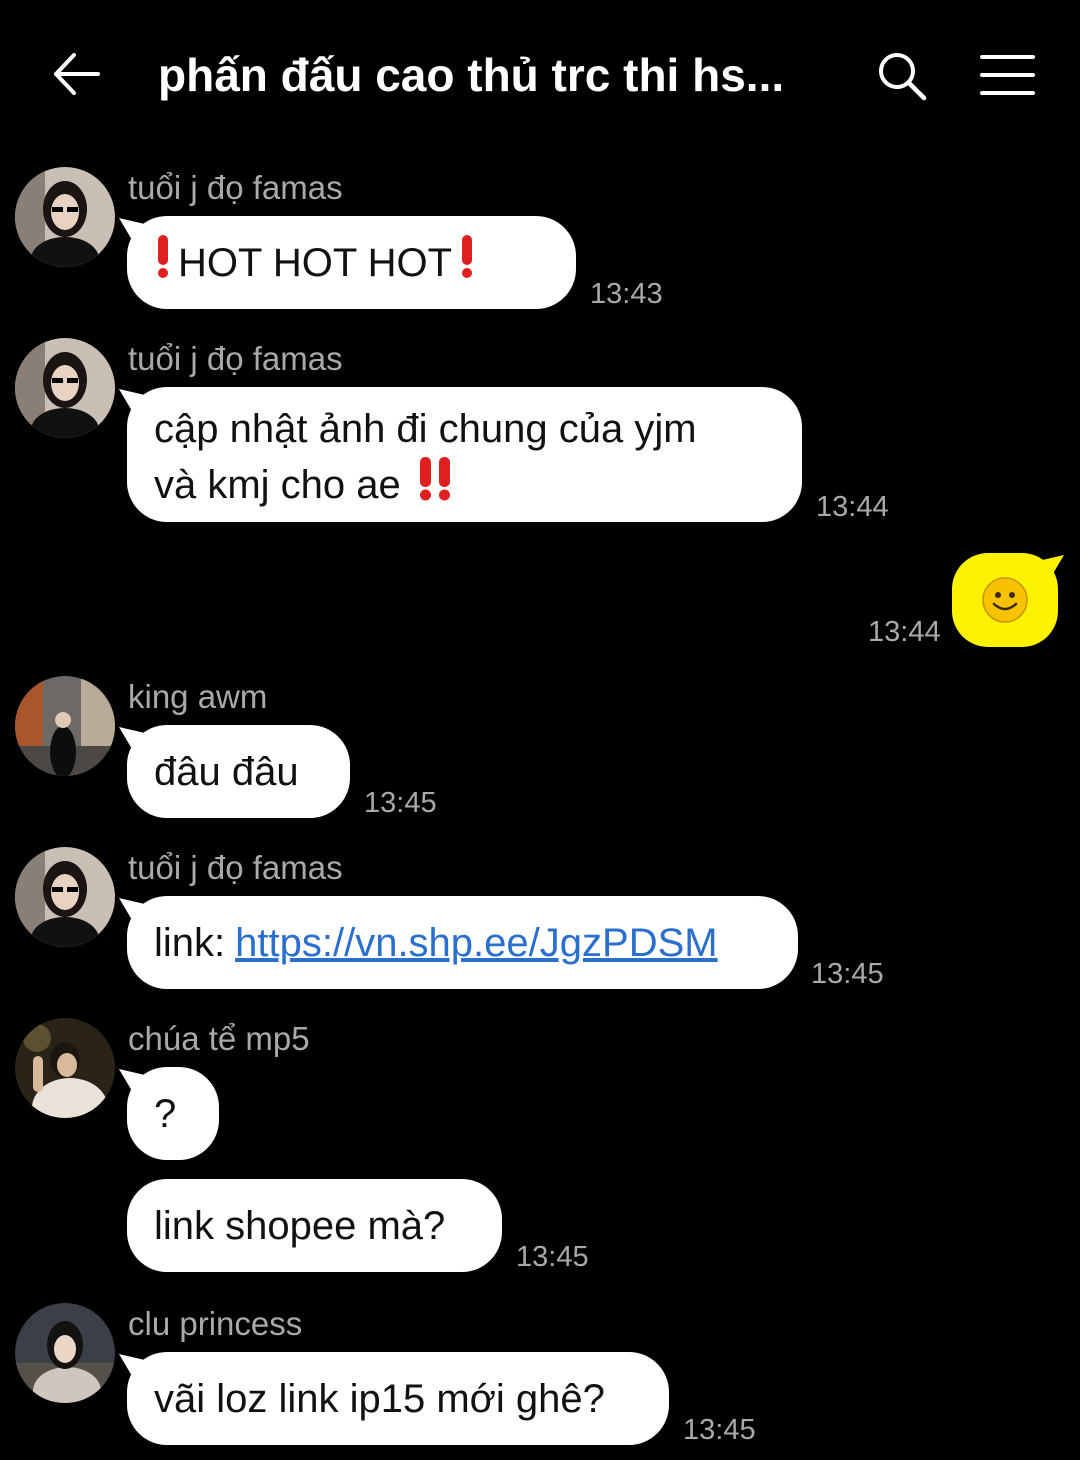 Image resolution: width=1080 pixels, height=1460 pixels. Describe the element at coordinates (215, 1323) in the screenshot. I see `sender-name: clu princess` at that location.